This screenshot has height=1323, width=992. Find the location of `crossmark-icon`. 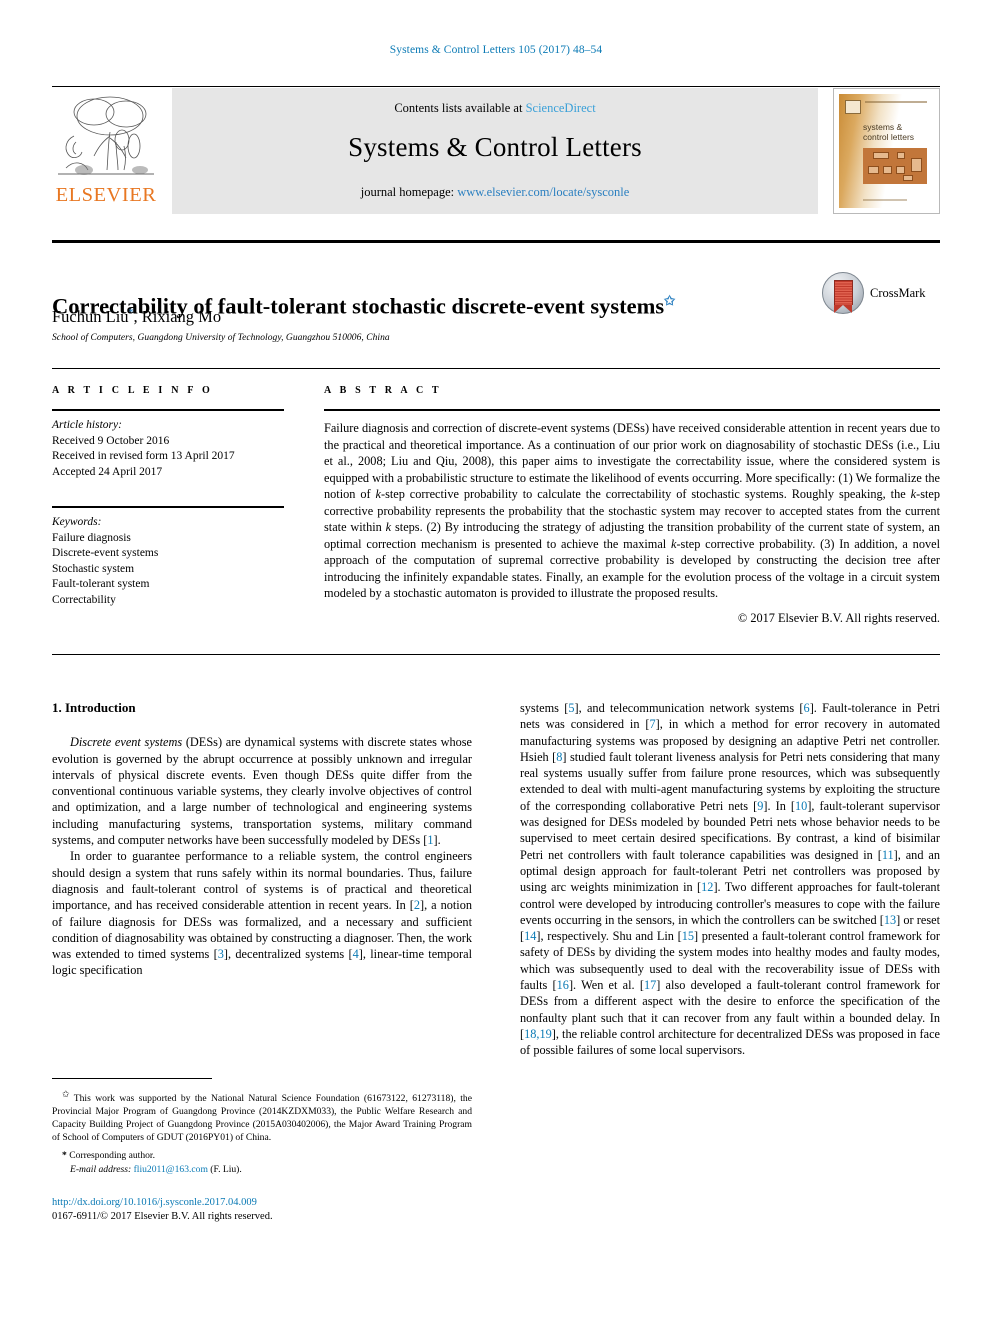

crossmark-icon is located at coordinates (843, 293).